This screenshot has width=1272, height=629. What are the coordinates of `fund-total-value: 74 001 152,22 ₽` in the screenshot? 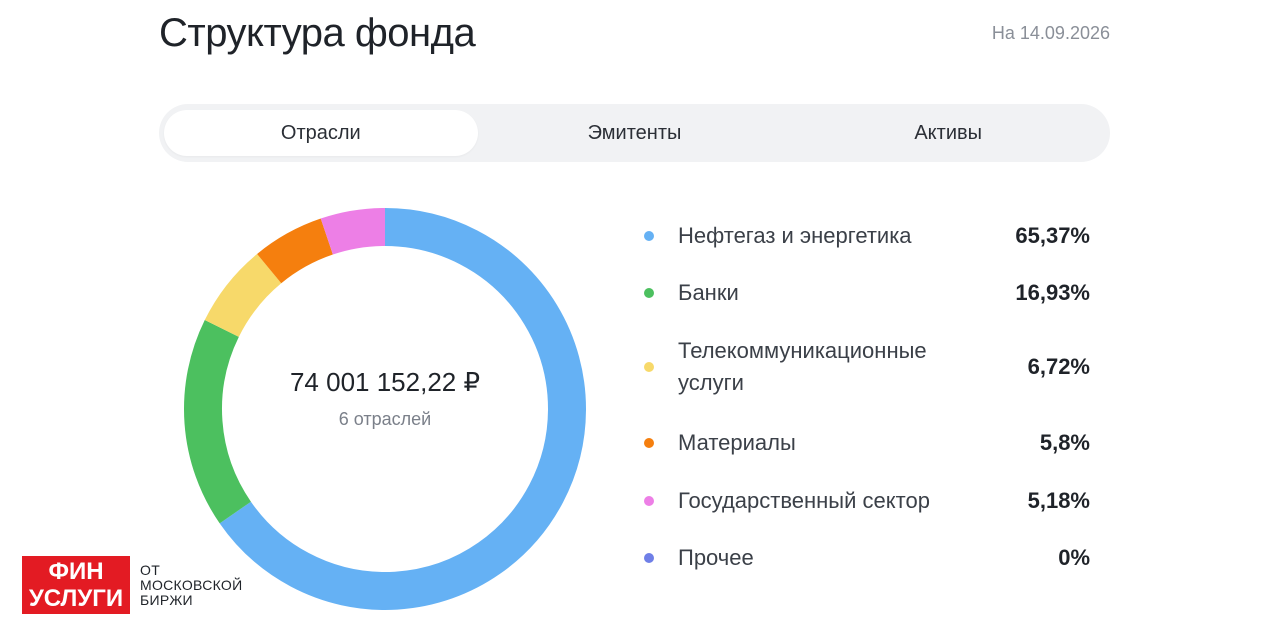 It's located at (385, 382).